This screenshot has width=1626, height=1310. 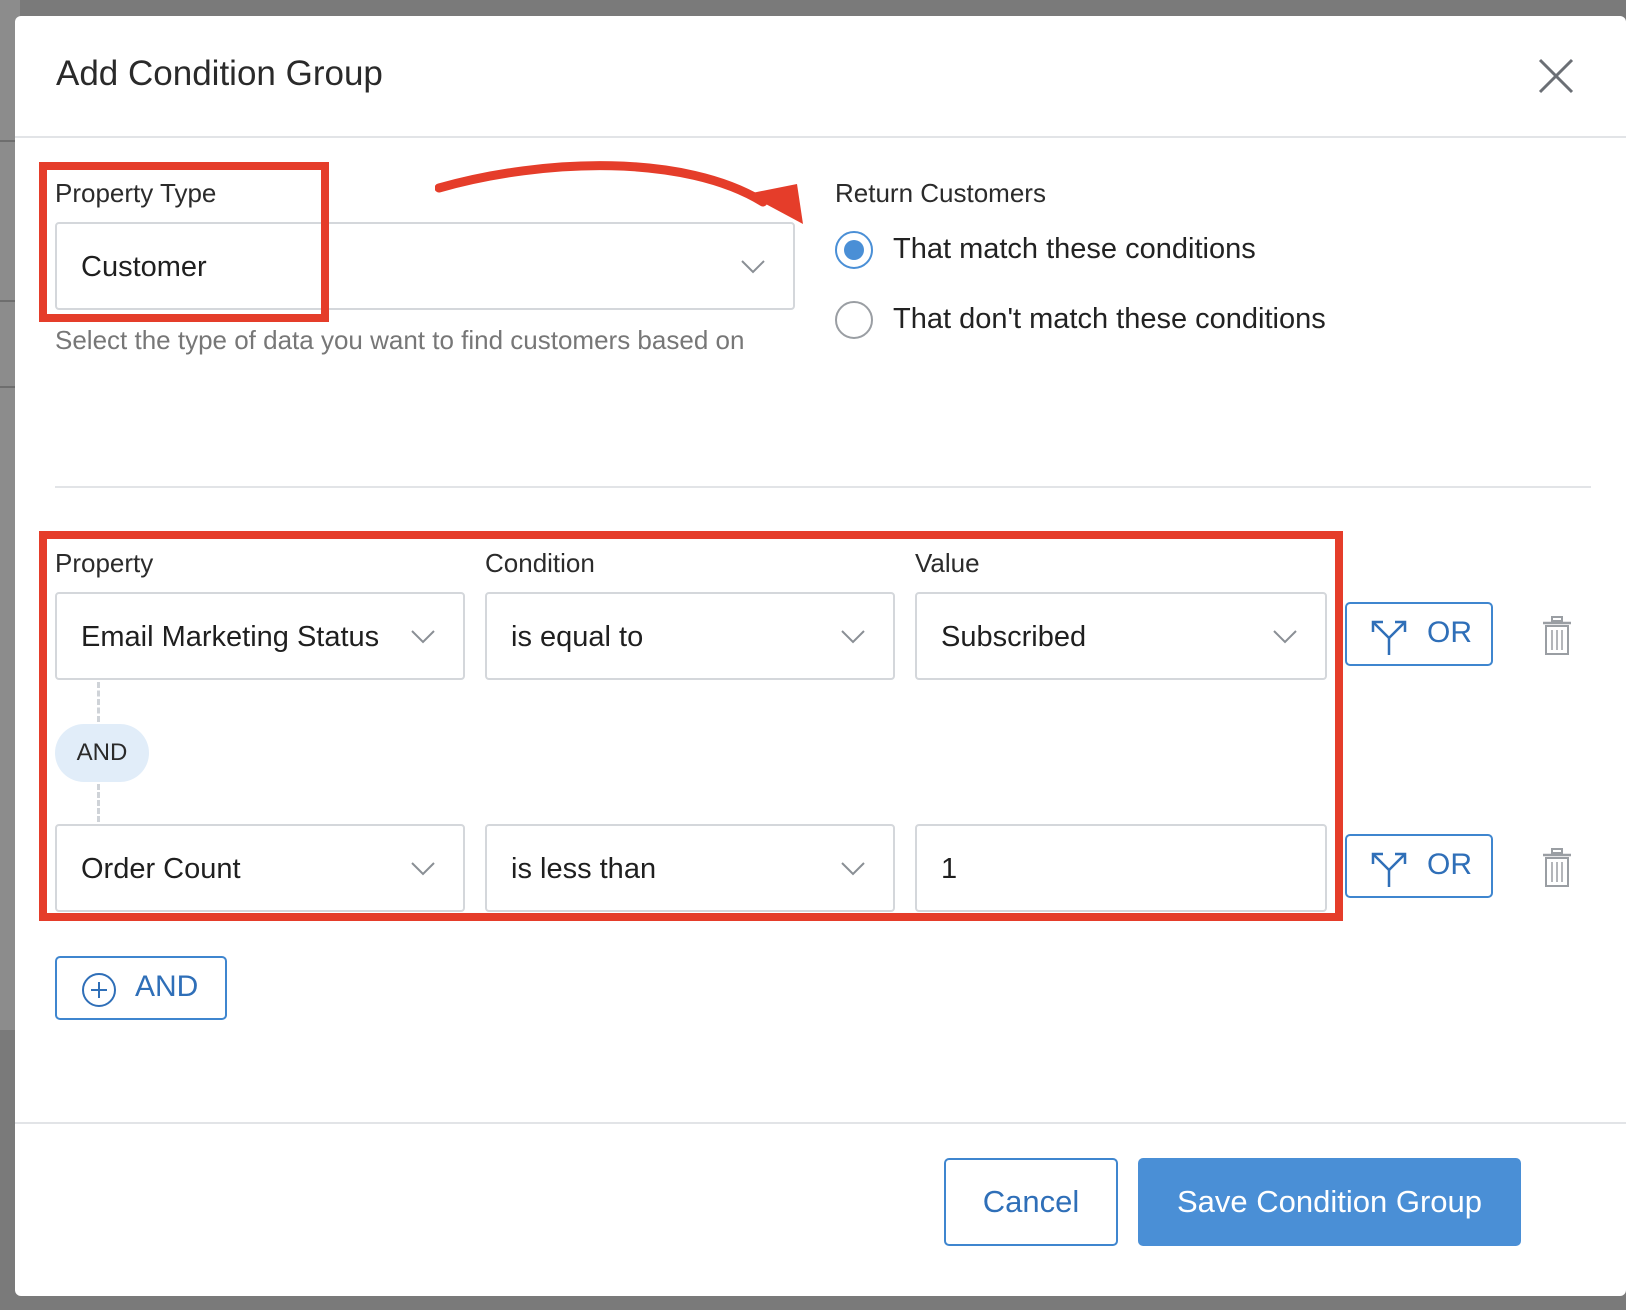 I want to click on condition-select: is equal to, so click(x=690, y=636).